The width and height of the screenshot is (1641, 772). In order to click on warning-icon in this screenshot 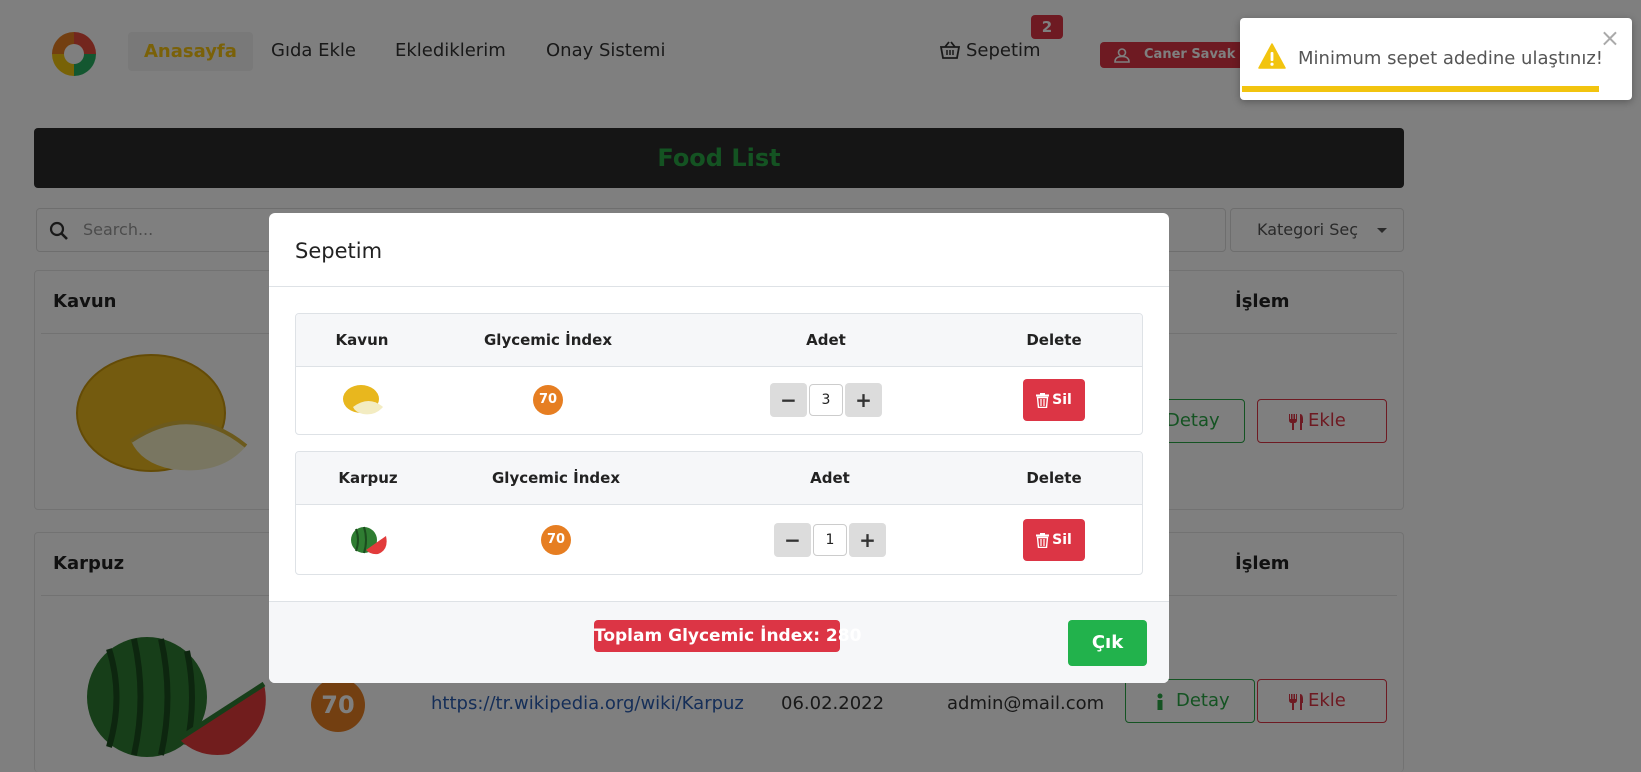, I will do `click(1272, 56)`.